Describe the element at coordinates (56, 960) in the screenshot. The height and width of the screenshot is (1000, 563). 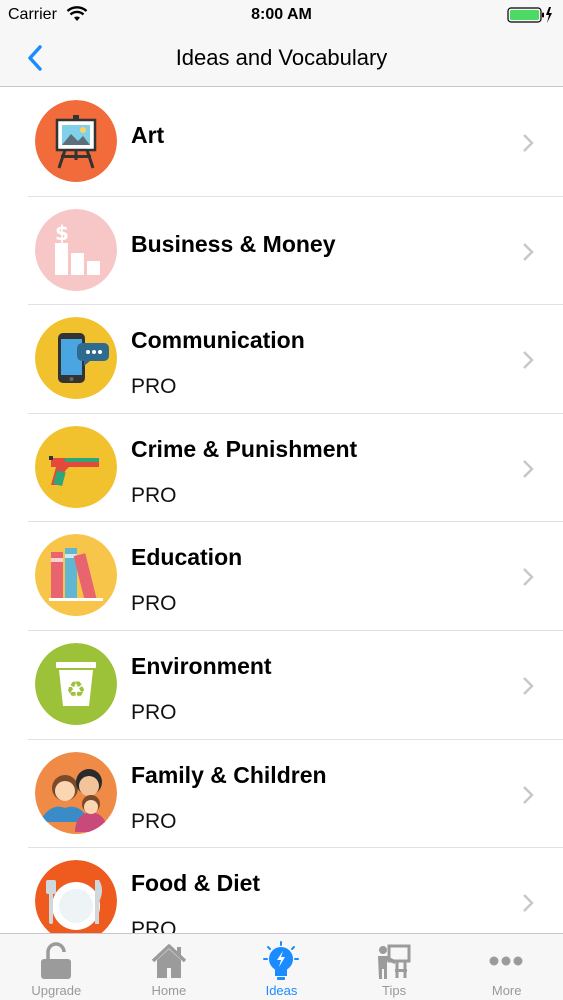
I see `lock-icon` at that location.